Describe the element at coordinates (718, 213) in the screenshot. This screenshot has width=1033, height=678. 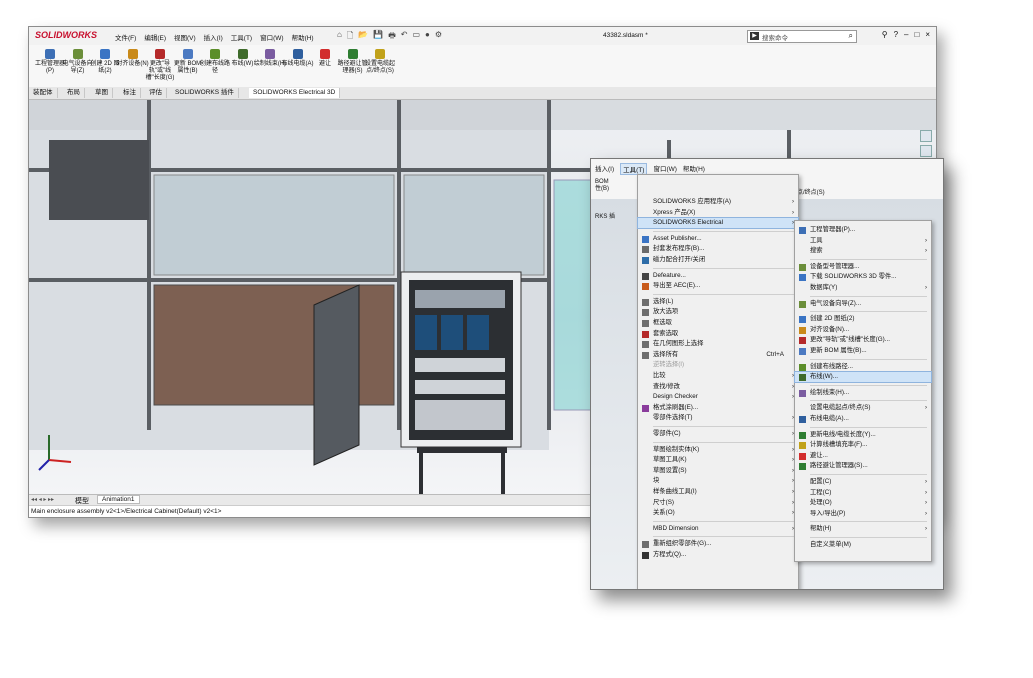
I see `menu-item: Xpress 产品(X) ›` at that location.